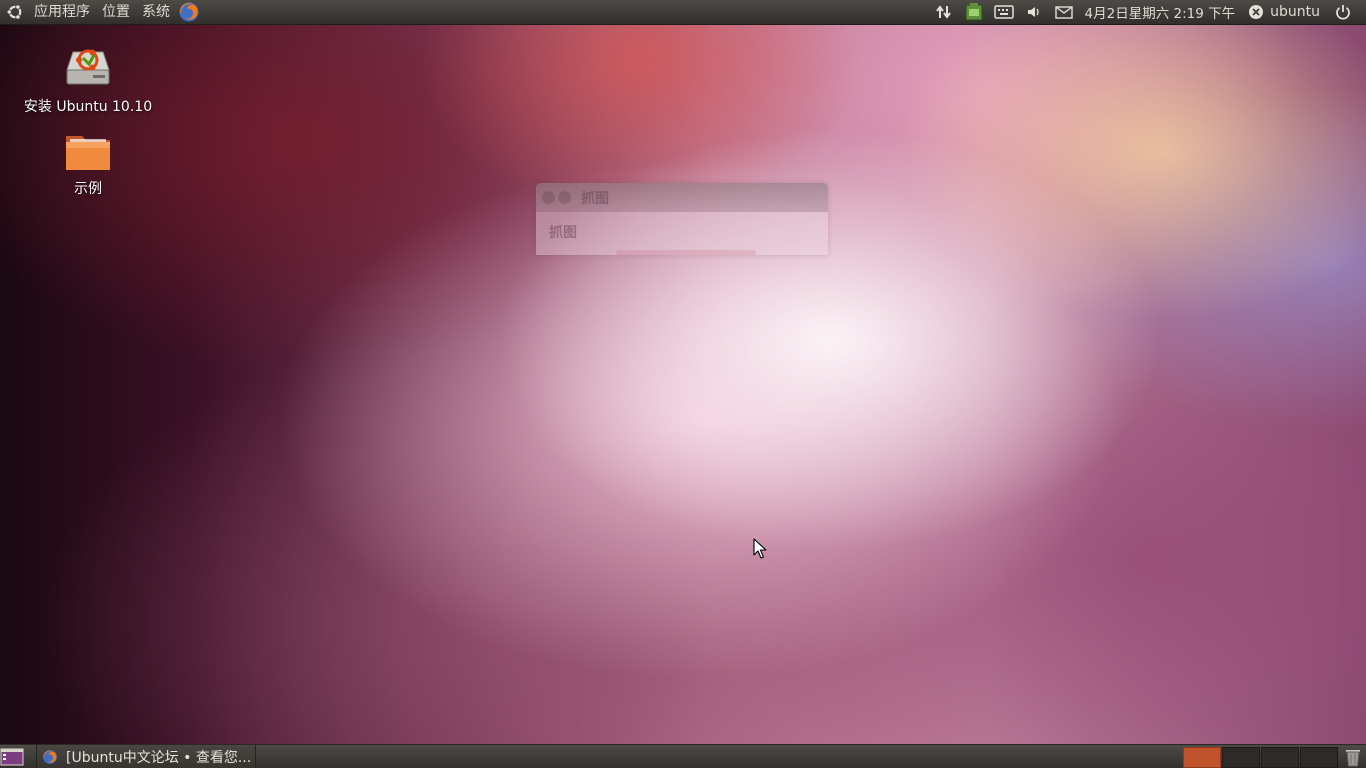 The width and height of the screenshot is (1366, 768). I want to click on minimize-icon, so click(564, 197).